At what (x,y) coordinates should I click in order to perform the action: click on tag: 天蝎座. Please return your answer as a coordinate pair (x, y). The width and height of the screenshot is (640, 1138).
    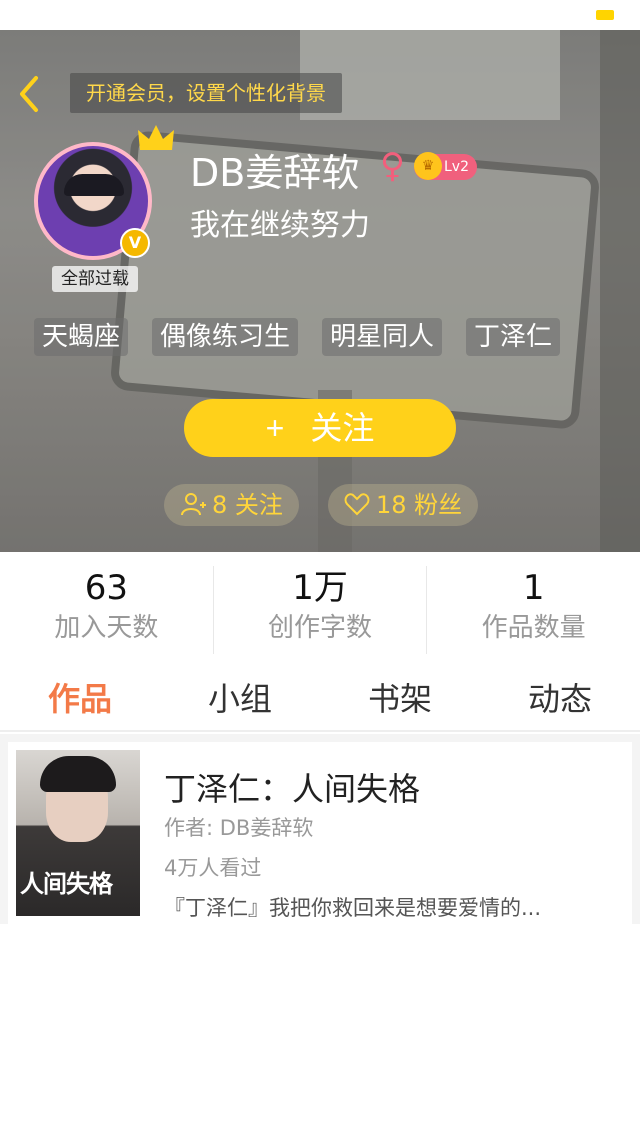
    Looking at the image, I should click on (81, 337).